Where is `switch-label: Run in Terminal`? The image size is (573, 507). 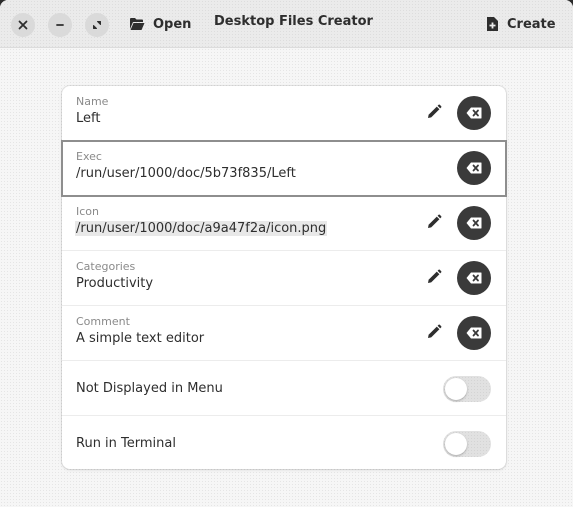
switch-label: Run in Terminal is located at coordinates (126, 443).